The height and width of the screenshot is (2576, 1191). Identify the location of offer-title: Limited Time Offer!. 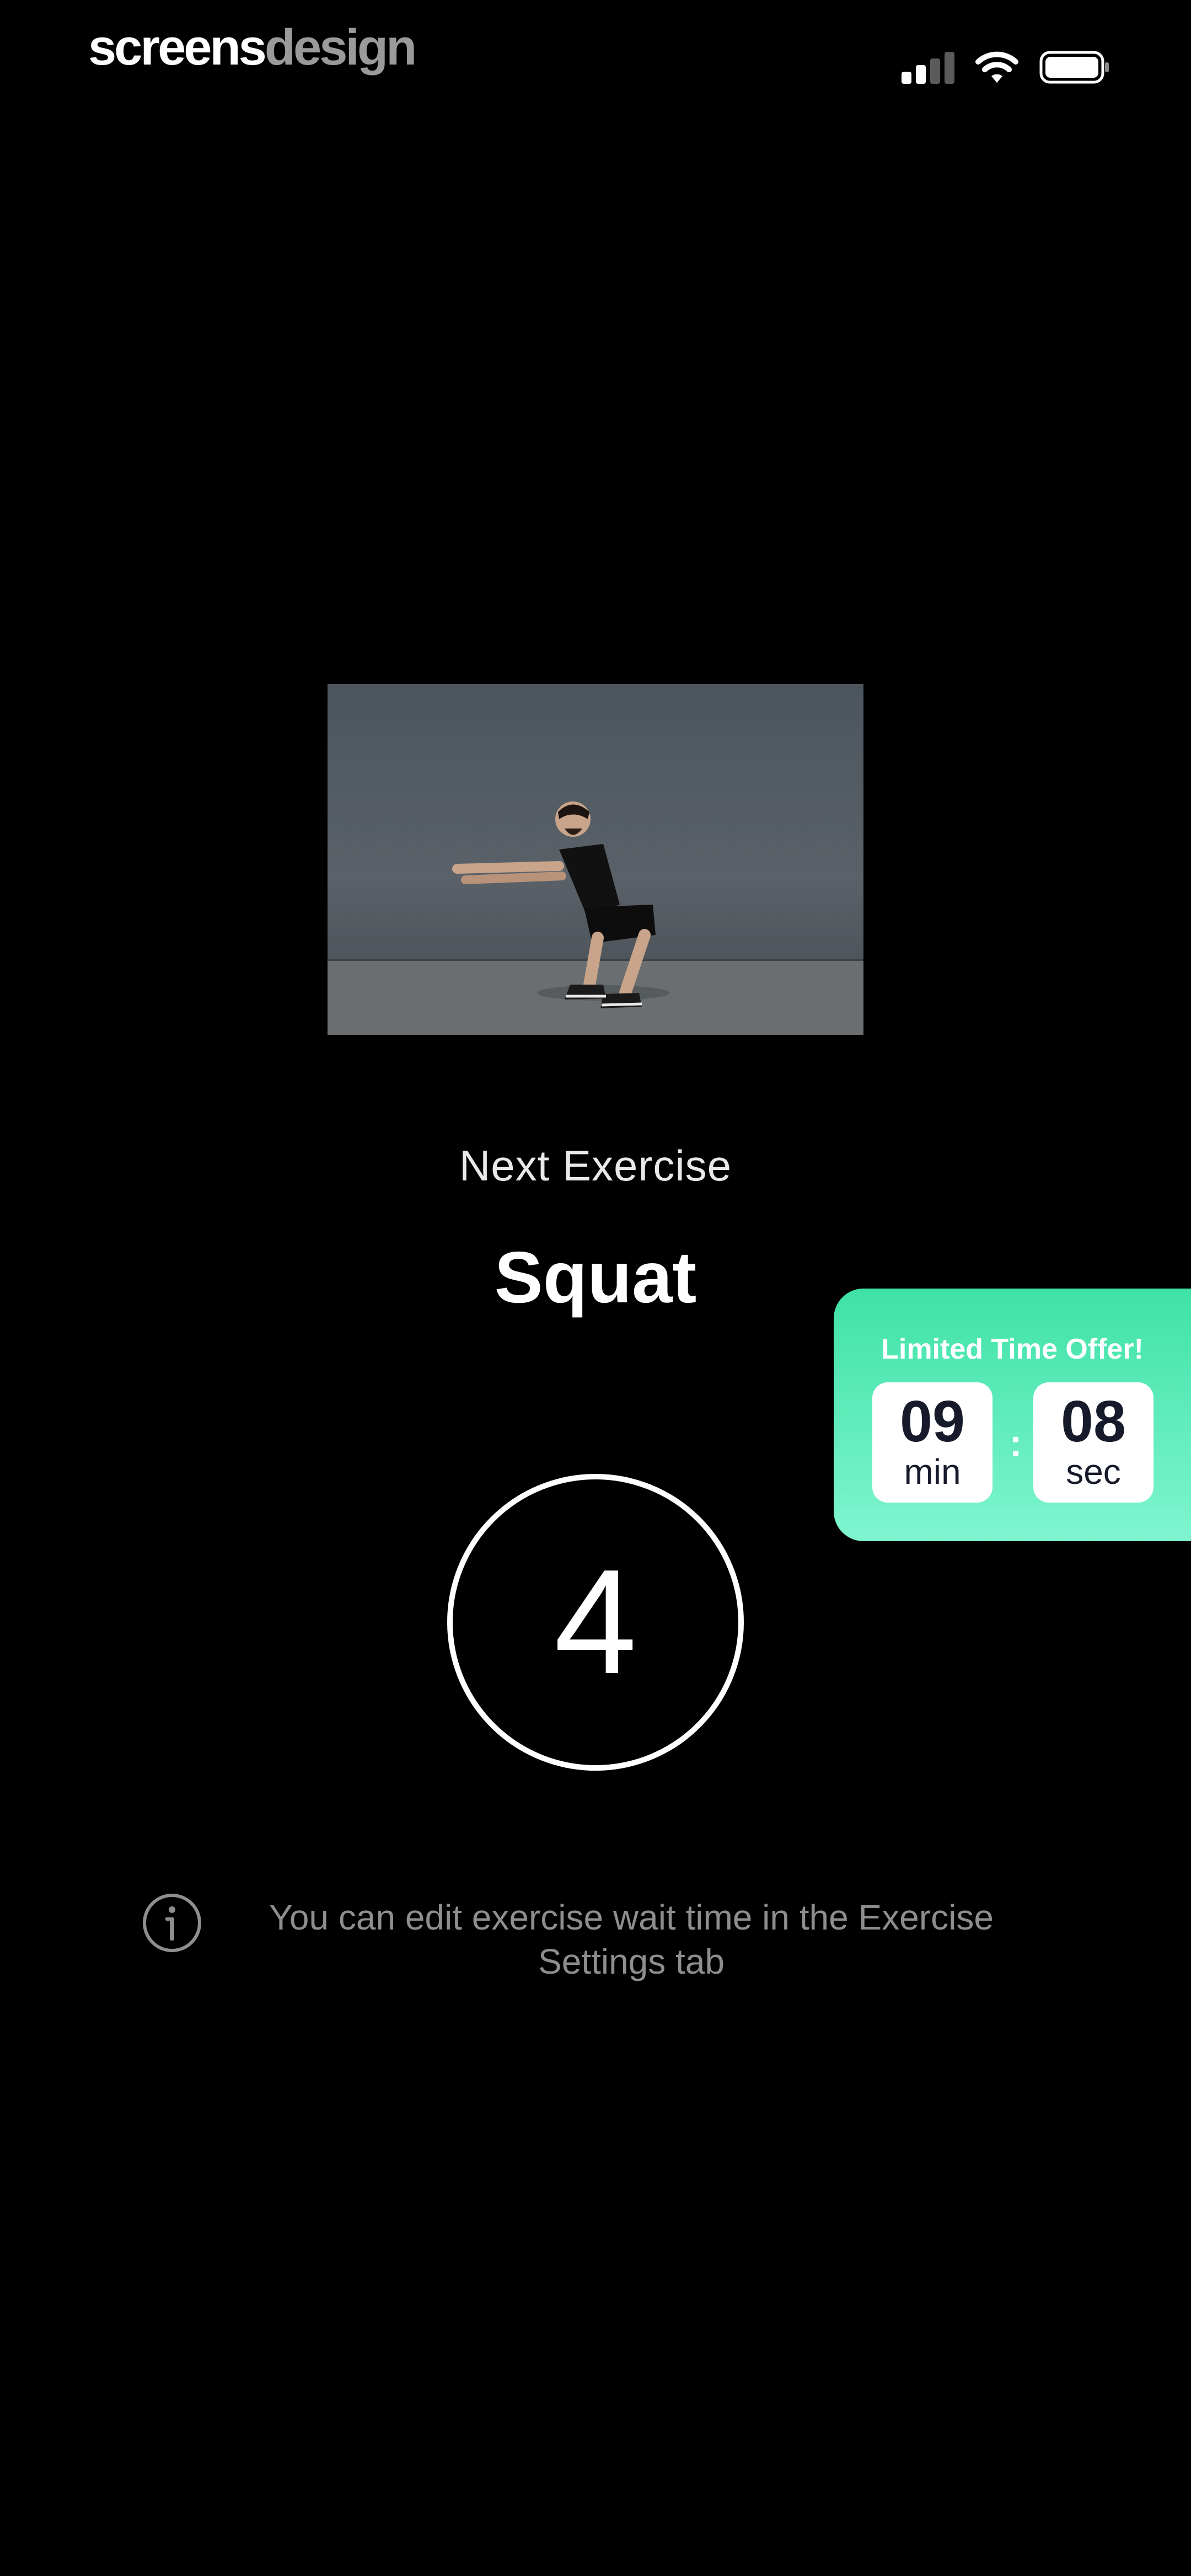
(1013, 1349).